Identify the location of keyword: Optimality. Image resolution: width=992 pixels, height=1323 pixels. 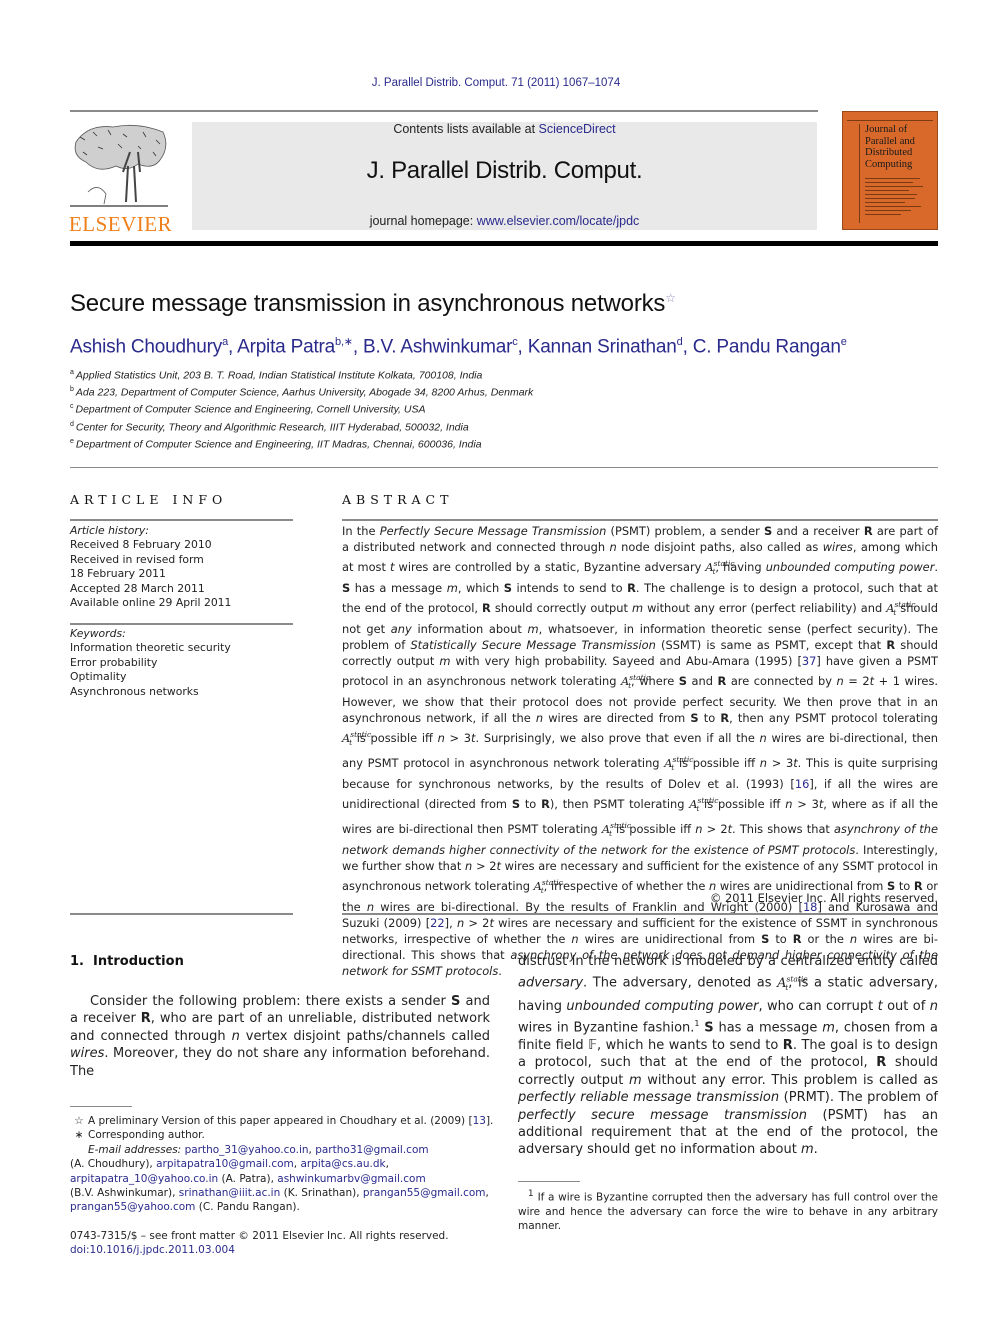
(98, 677).